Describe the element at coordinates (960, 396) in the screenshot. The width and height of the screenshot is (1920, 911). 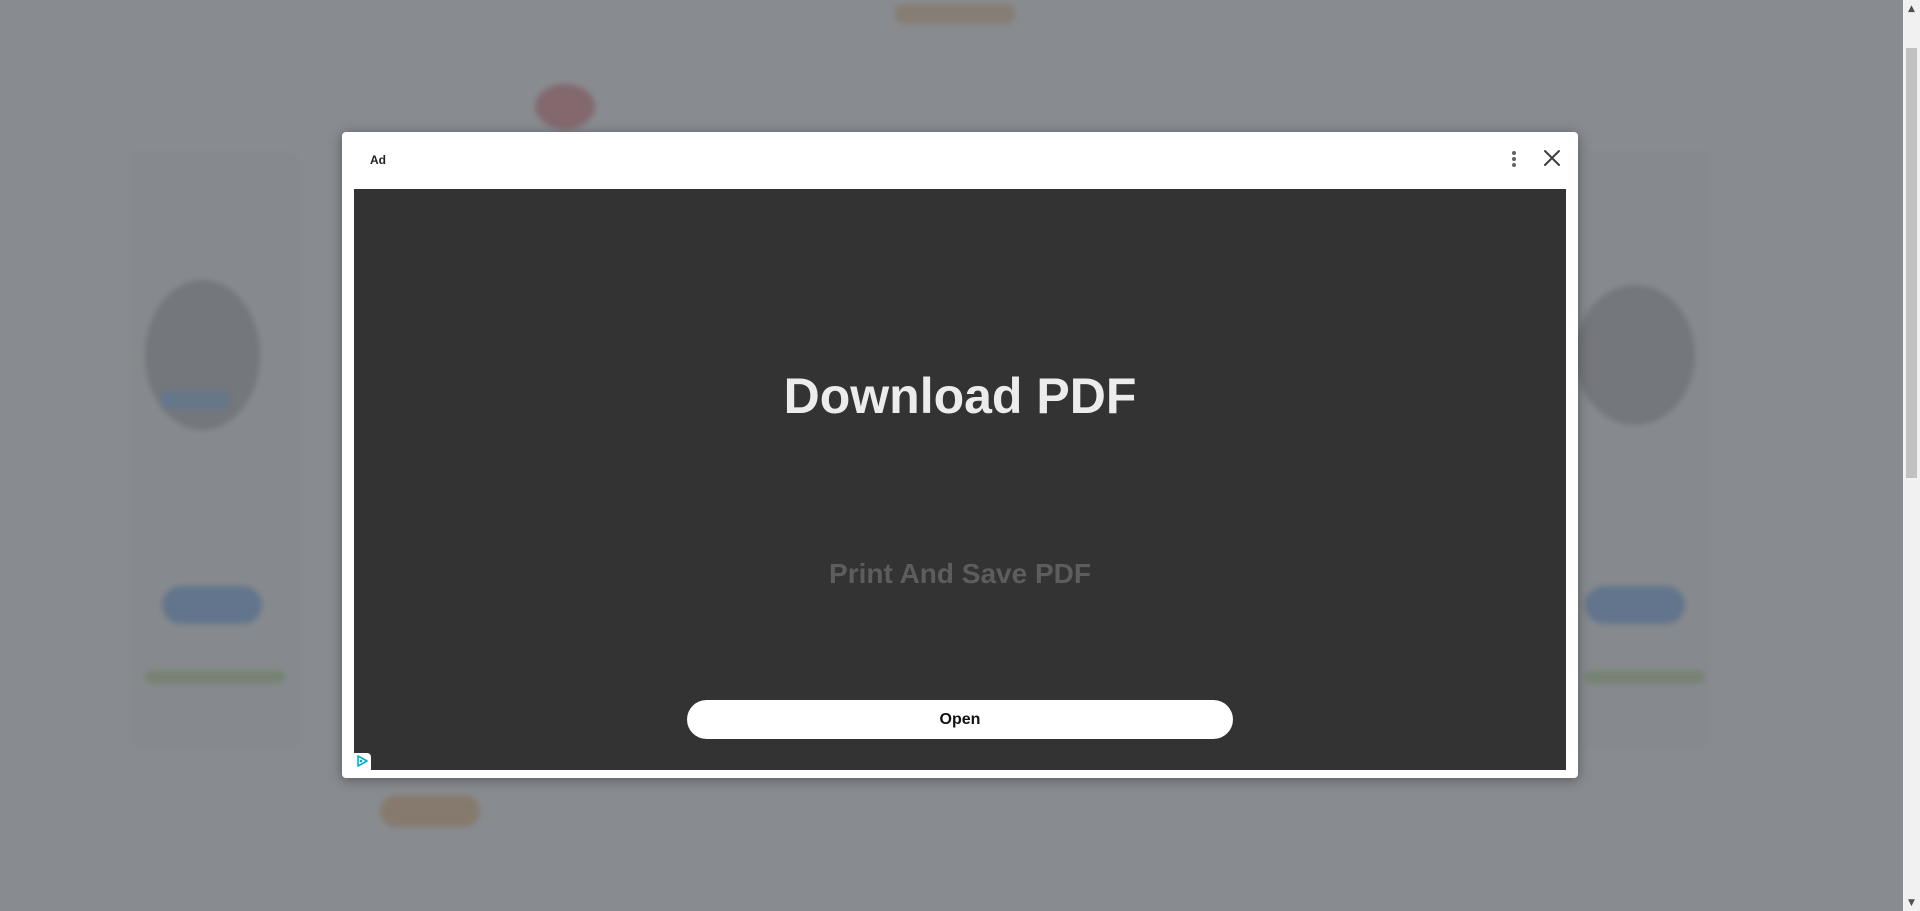
I see `ad-headline: Download PDF` at that location.